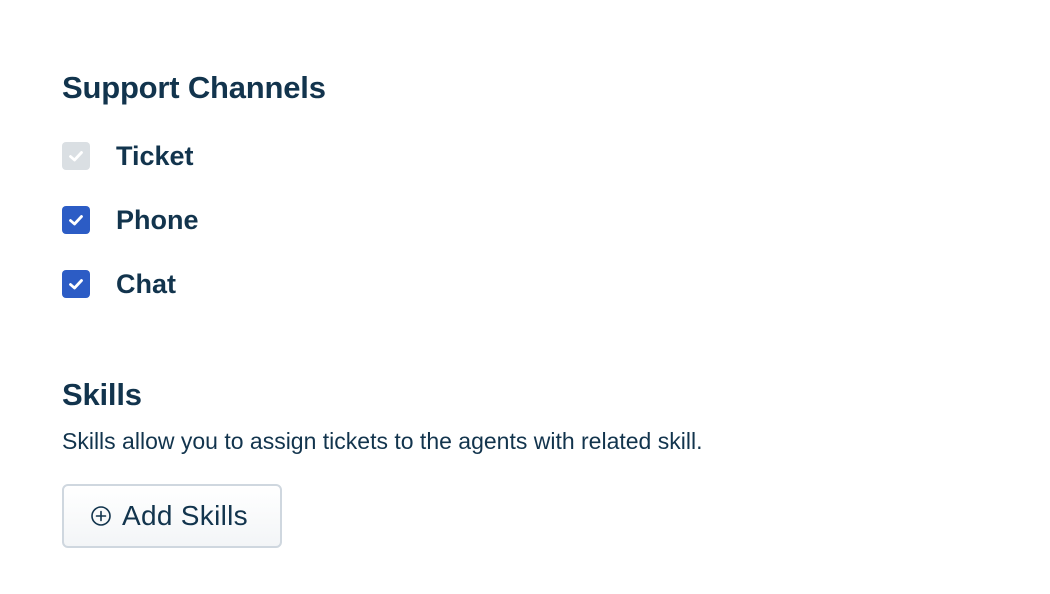  What do you see at coordinates (146, 284) in the screenshot?
I see `chat-label: Chat` at bounding box center [146, 284].